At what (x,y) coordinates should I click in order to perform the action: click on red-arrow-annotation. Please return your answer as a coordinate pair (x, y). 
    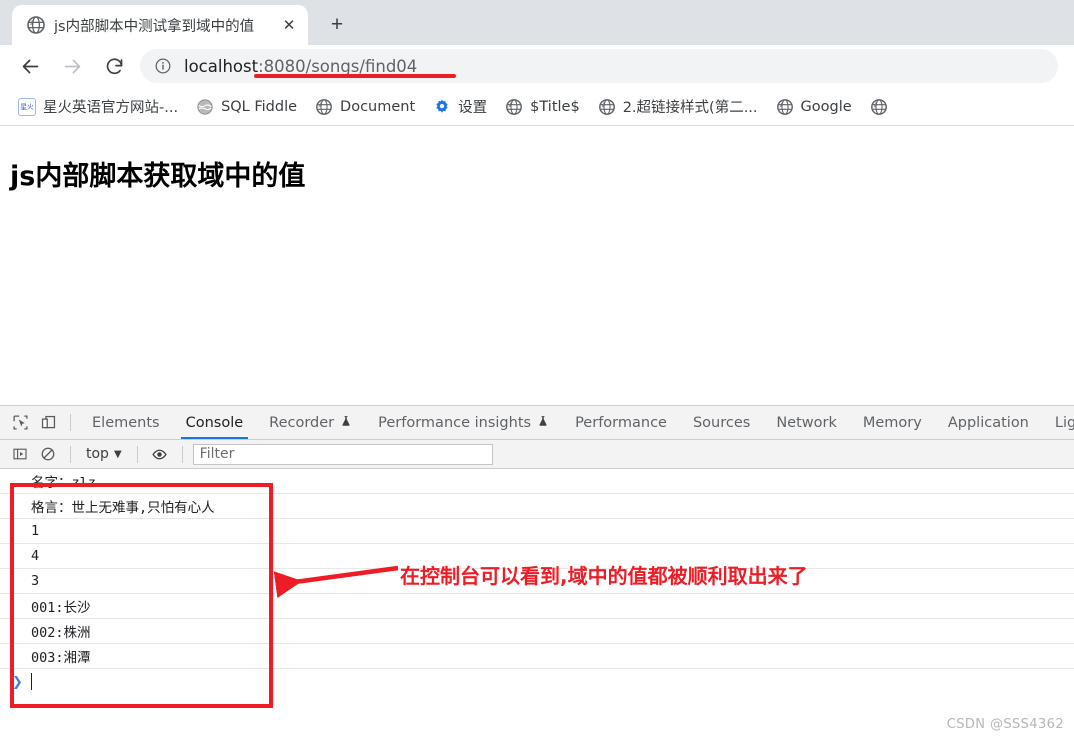
    Looking at the image, I should click on (336, 581).